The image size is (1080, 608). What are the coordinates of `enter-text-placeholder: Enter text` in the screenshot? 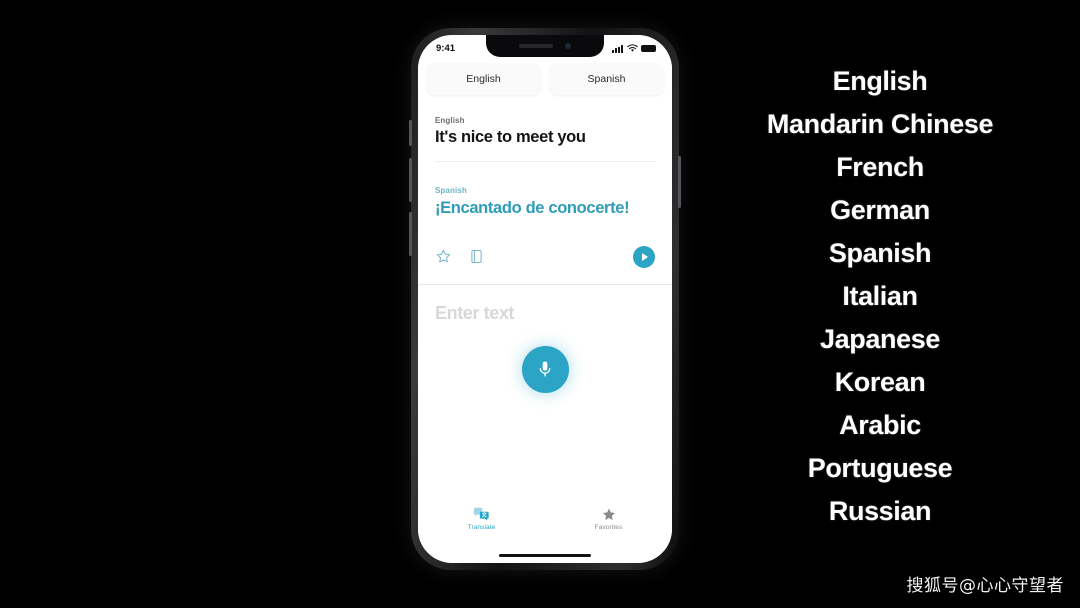 It's located at (475, 312).